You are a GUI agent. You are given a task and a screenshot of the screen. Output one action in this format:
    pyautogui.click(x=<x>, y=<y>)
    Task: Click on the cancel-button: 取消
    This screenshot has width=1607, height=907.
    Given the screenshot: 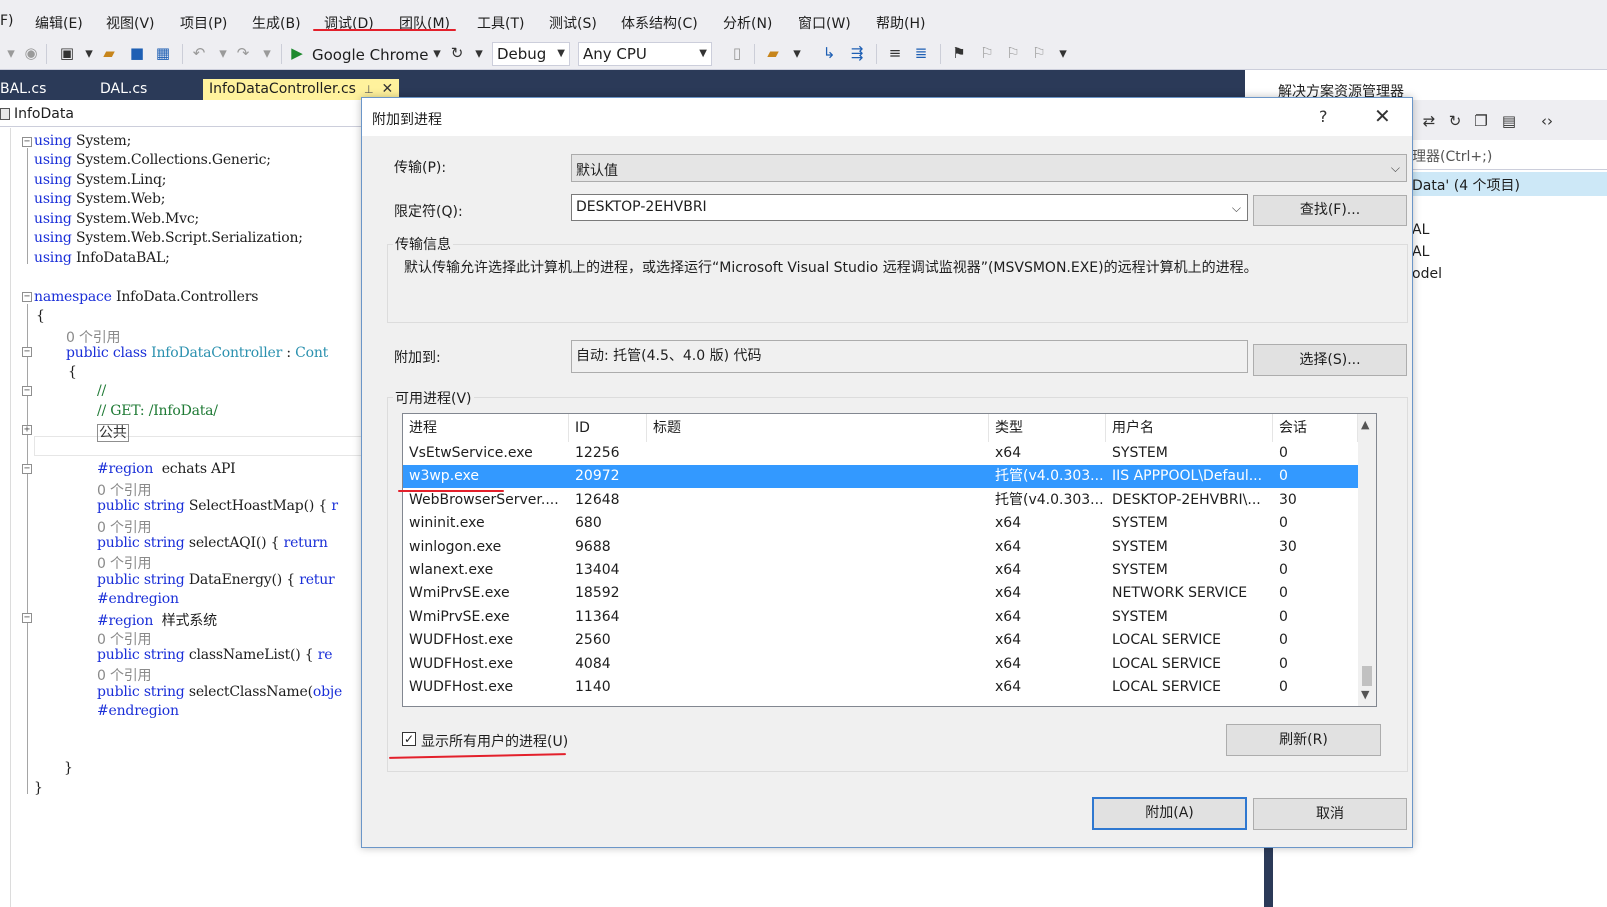 What is the action you would take?
    pyautogui.click(x=1330, y=814)
    